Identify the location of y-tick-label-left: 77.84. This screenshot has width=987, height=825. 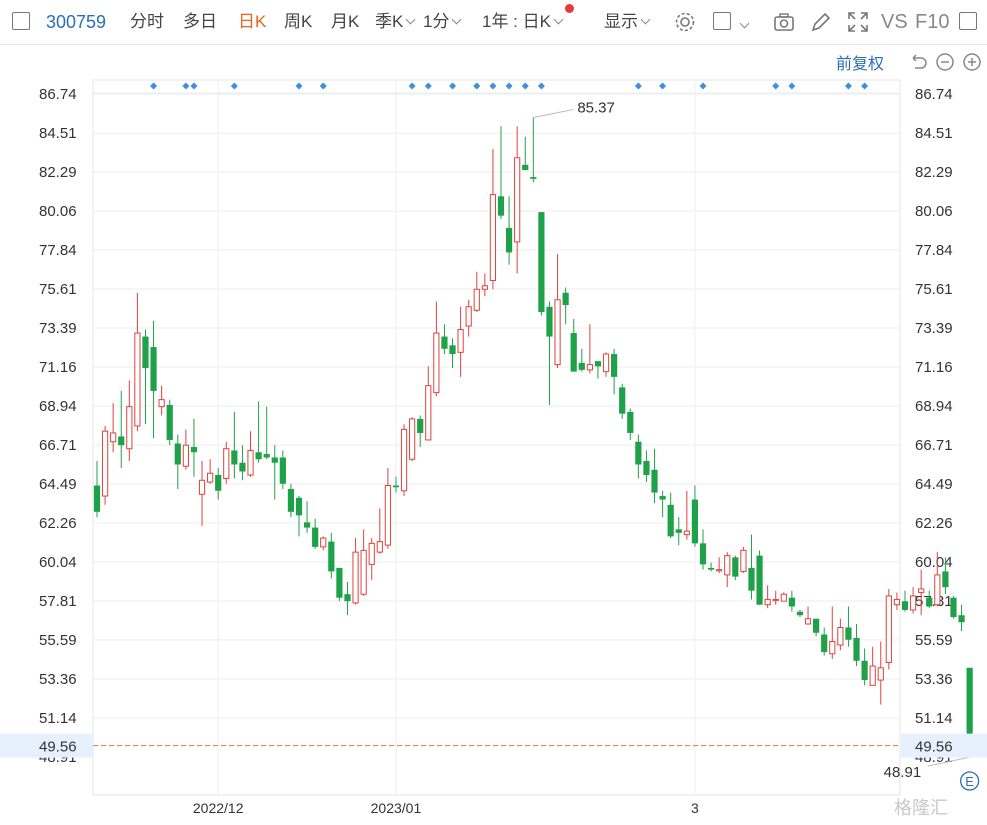
(58, 250).